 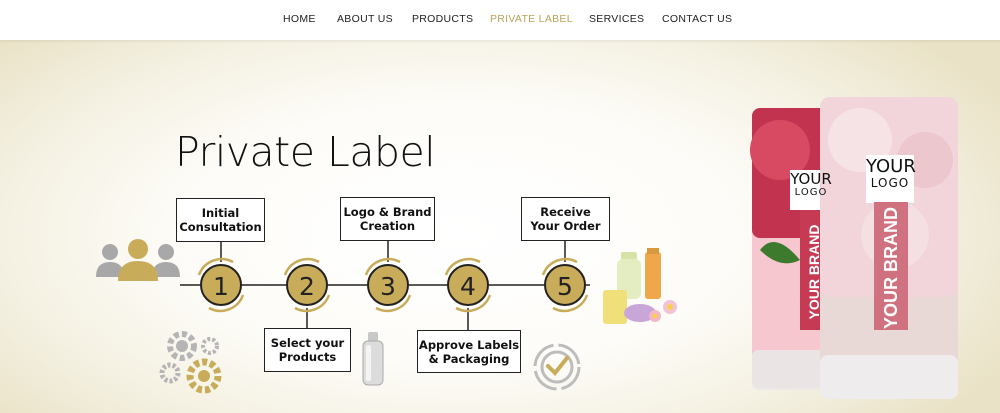 I want to click on step-4-label: Approve Labels & Packaging, so click(x=469, y=351).